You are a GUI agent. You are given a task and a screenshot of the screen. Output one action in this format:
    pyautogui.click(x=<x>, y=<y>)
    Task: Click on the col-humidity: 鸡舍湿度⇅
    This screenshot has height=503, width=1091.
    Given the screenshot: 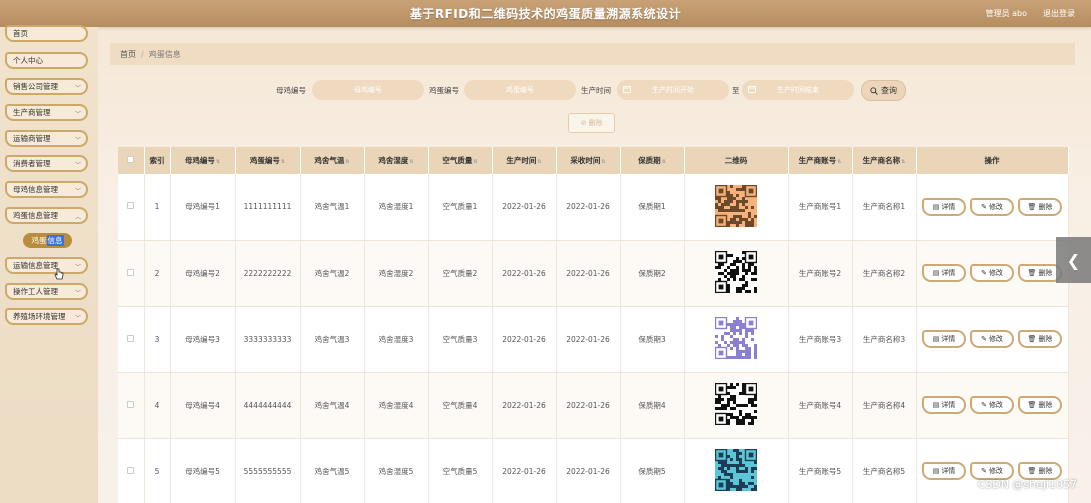 What is the action you would take?
    pyautogui.click(x=396, y=160)
    